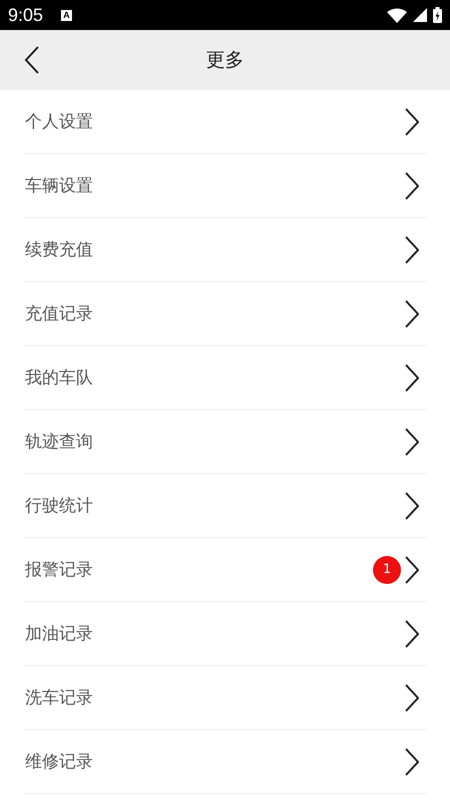  Describe the element at coordinates (26, 15) in the screenshot. I see `status-time: 9:05` at that location.